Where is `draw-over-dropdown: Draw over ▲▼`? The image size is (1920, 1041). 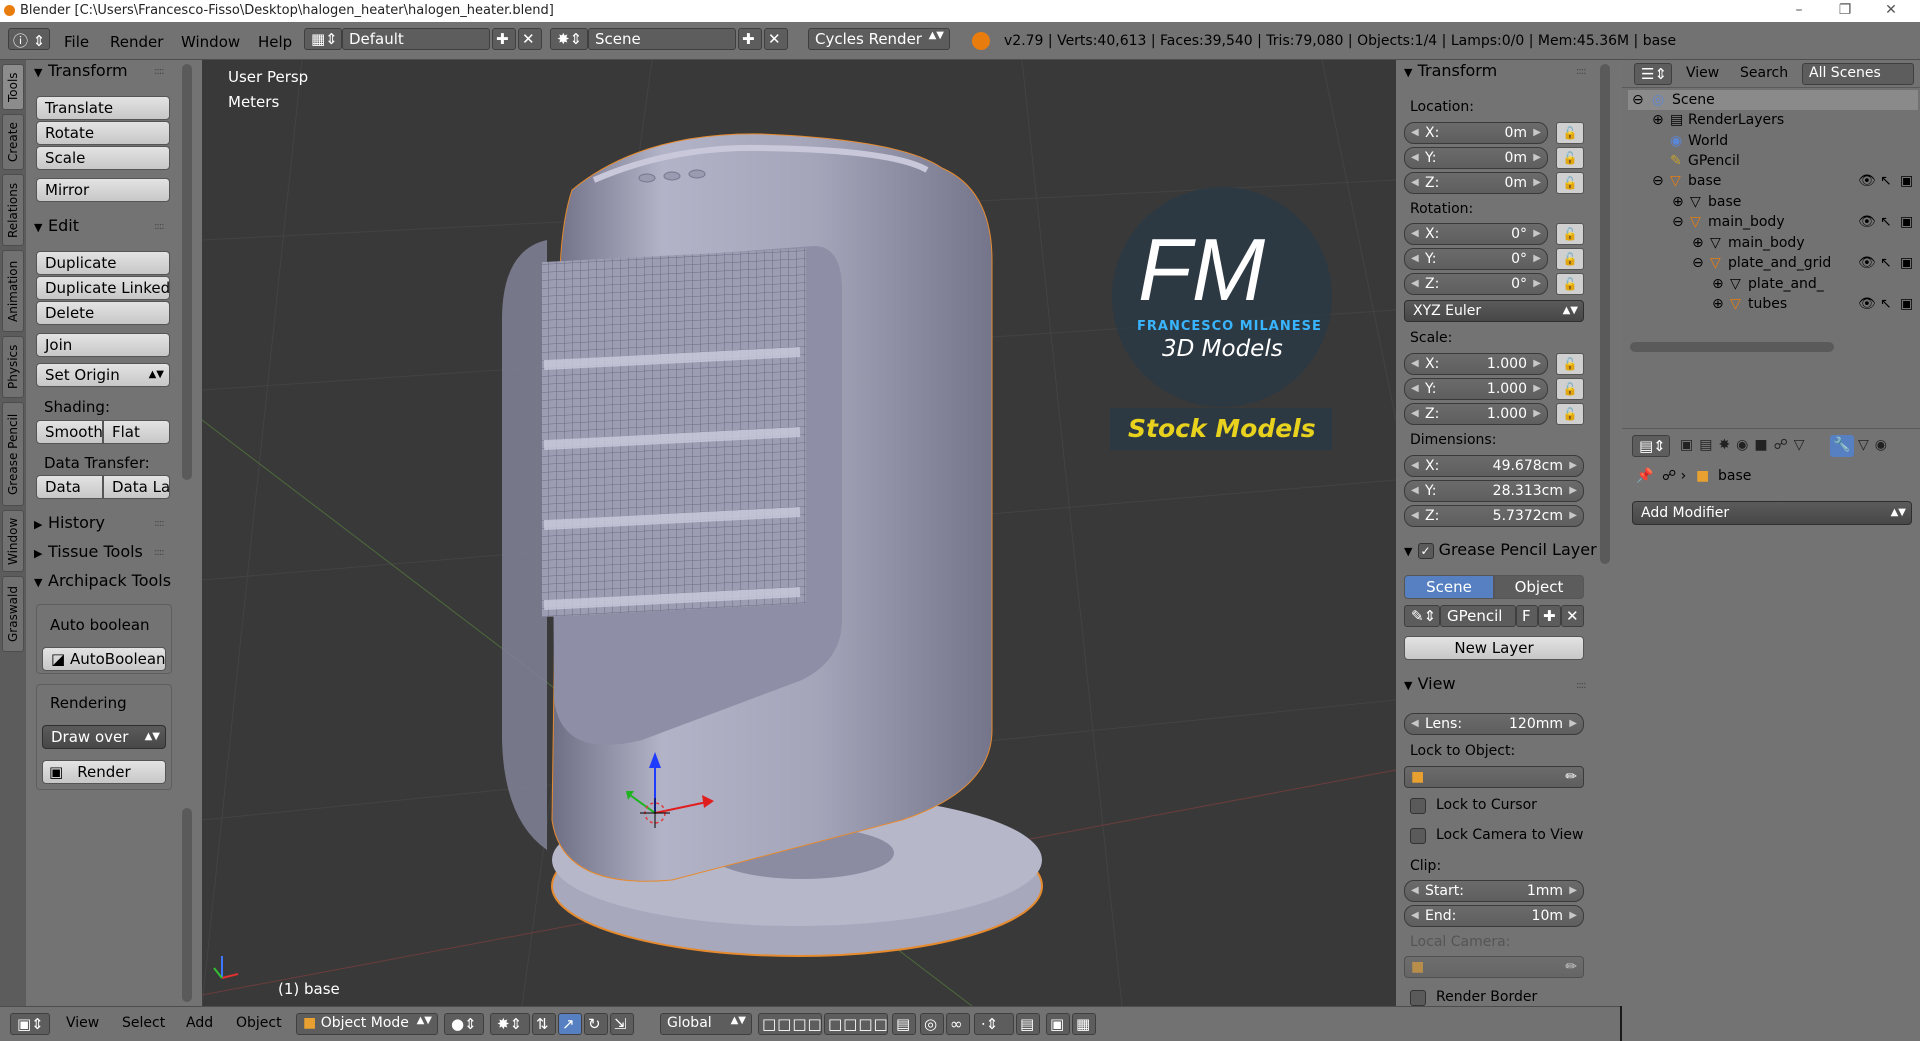 draw-over-dropdown: Draw over ▲▼ is located at coordinates (104, 737).